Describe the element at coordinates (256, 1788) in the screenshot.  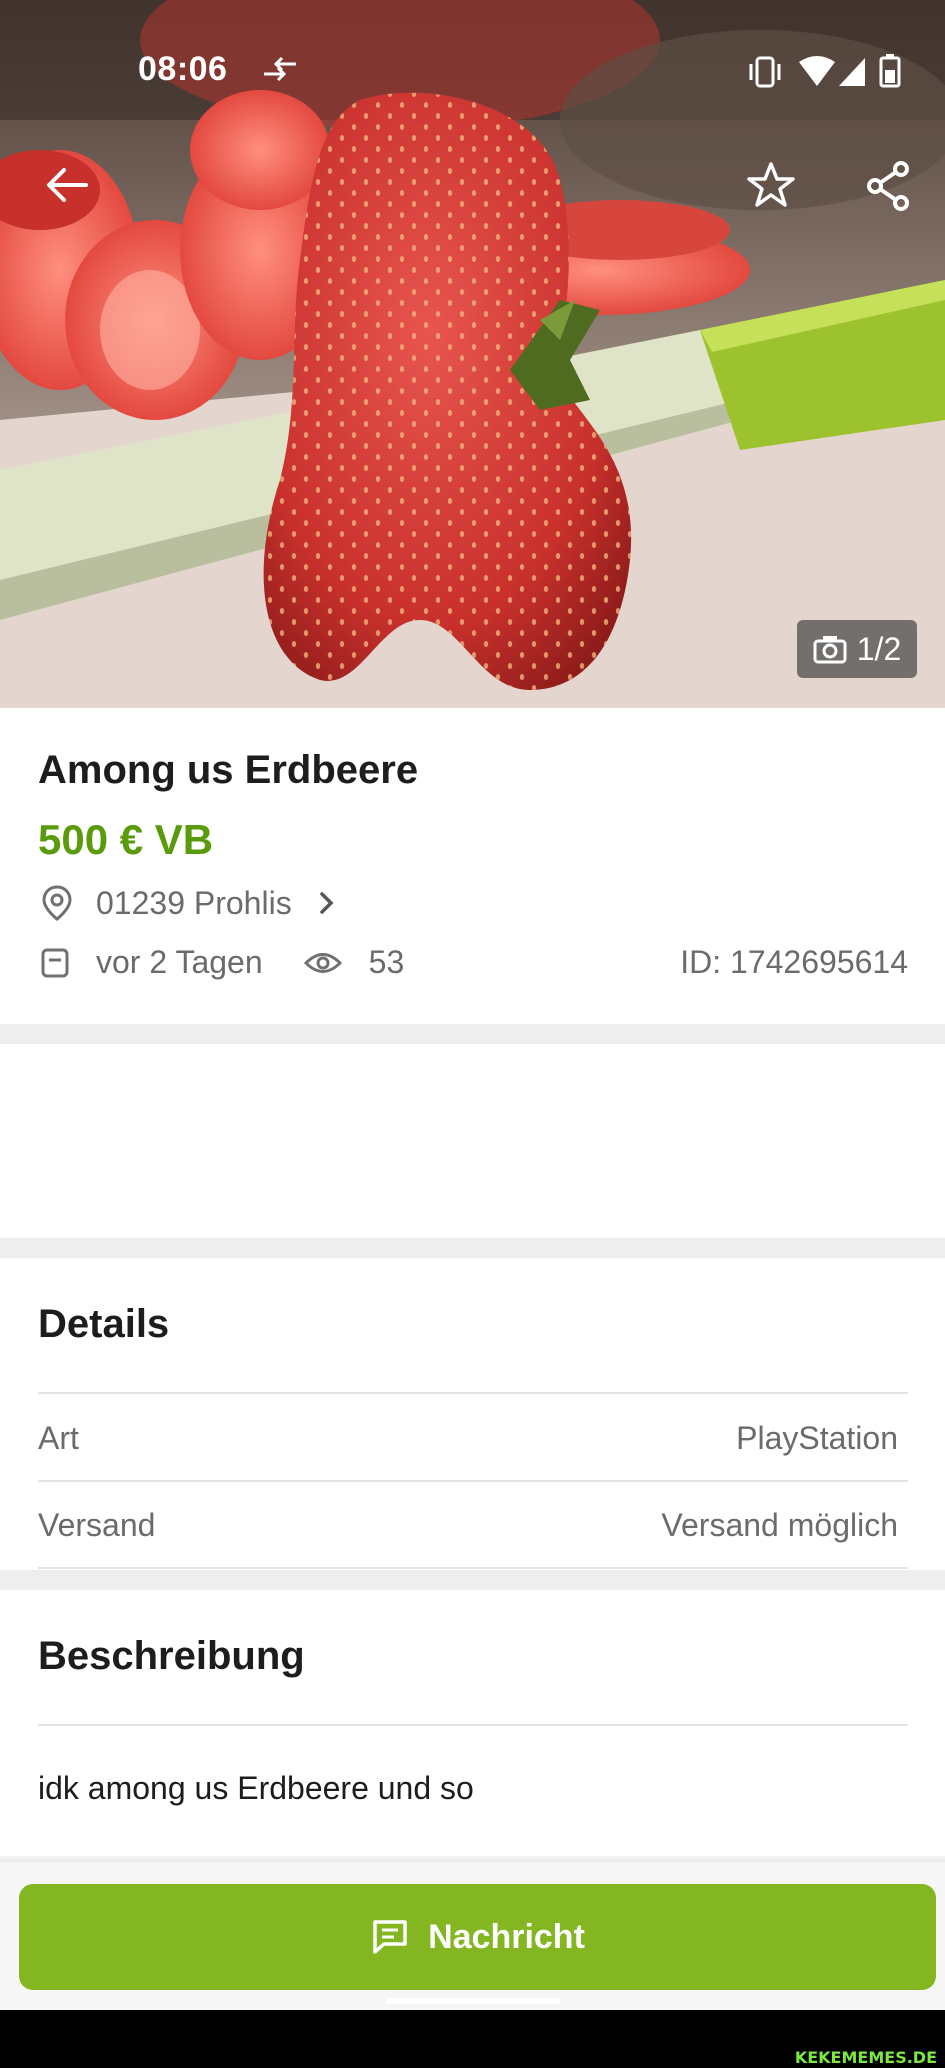
I see `description-text: idk among us Erdbeere und so` at that location.